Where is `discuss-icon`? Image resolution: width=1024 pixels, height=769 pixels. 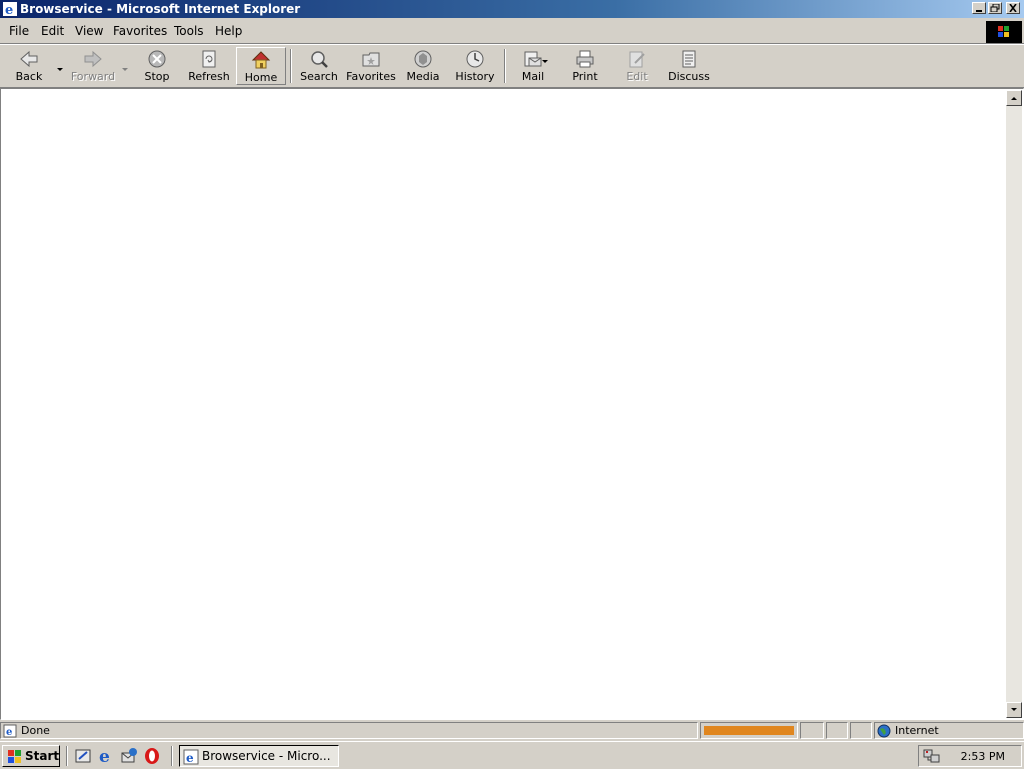
discuss-icon is located at coordinates (689, 59).